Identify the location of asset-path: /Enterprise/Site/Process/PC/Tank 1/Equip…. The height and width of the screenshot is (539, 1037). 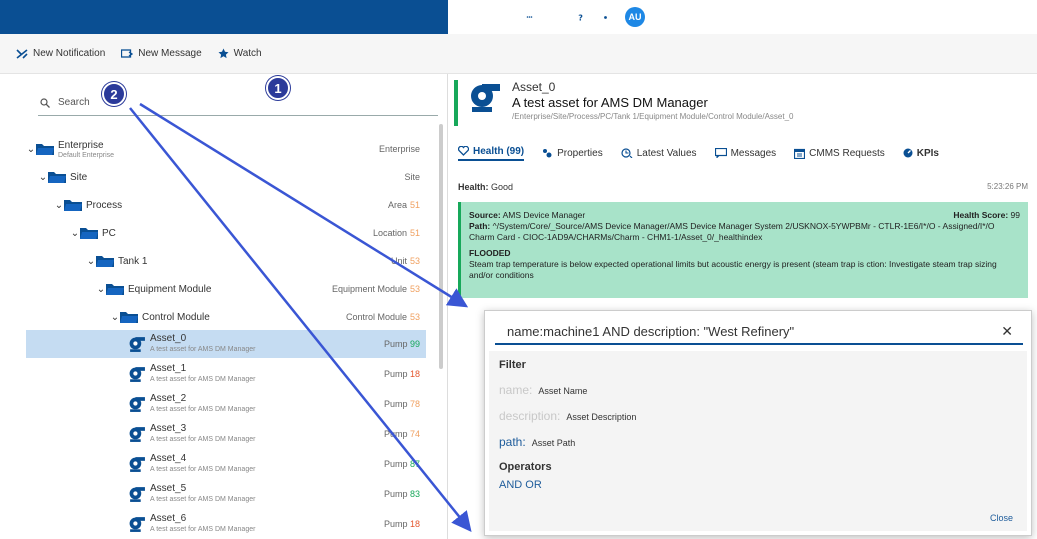
(653, 116).